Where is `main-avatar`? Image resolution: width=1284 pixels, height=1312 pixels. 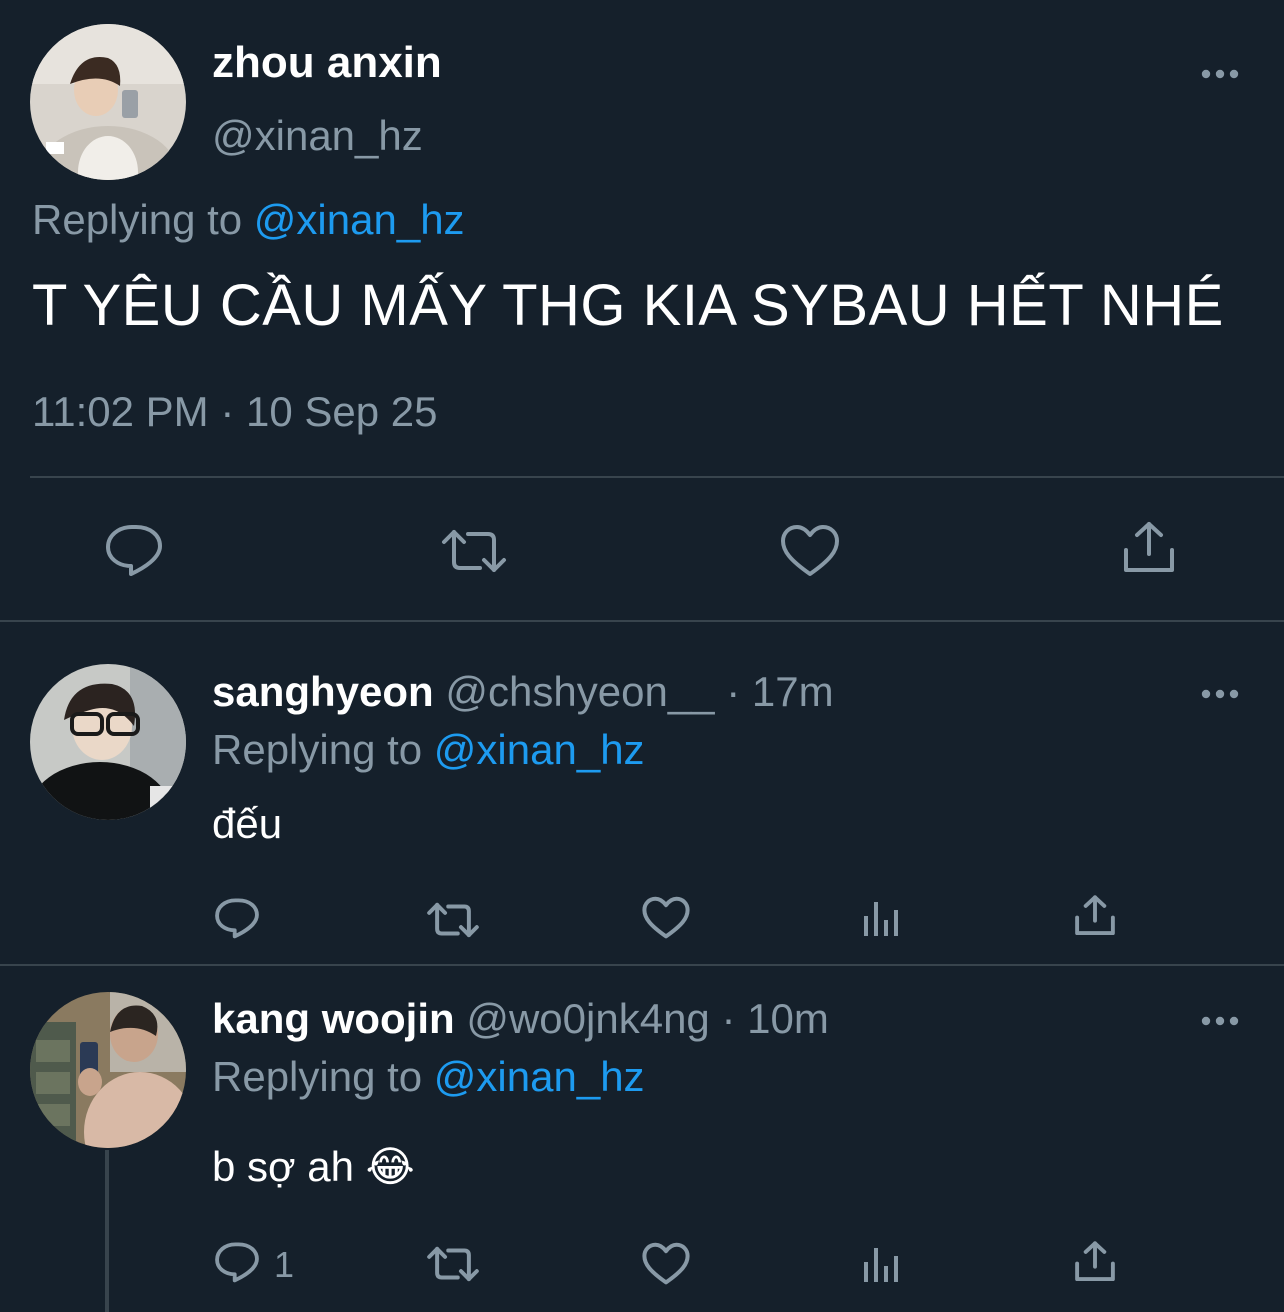
main-avatar is located at coordinates (108, 102).